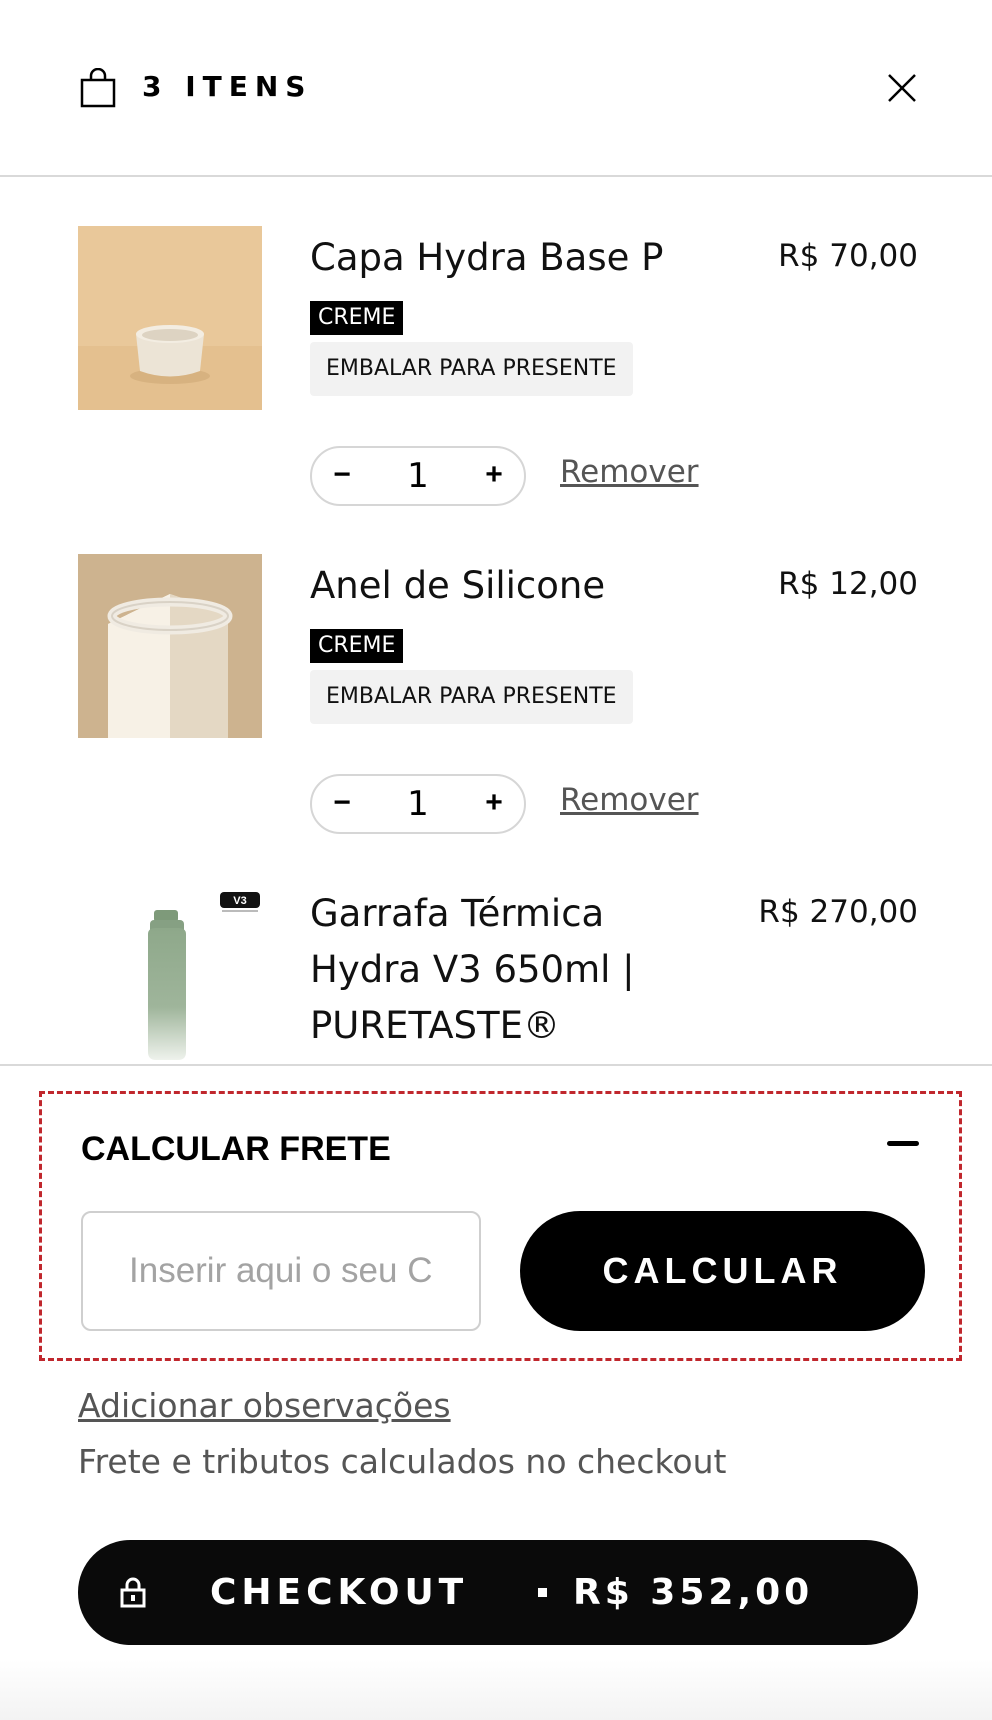 This screenshot has height=1720, width=992. I want to click on bottom-fade, so click(496, 1690).